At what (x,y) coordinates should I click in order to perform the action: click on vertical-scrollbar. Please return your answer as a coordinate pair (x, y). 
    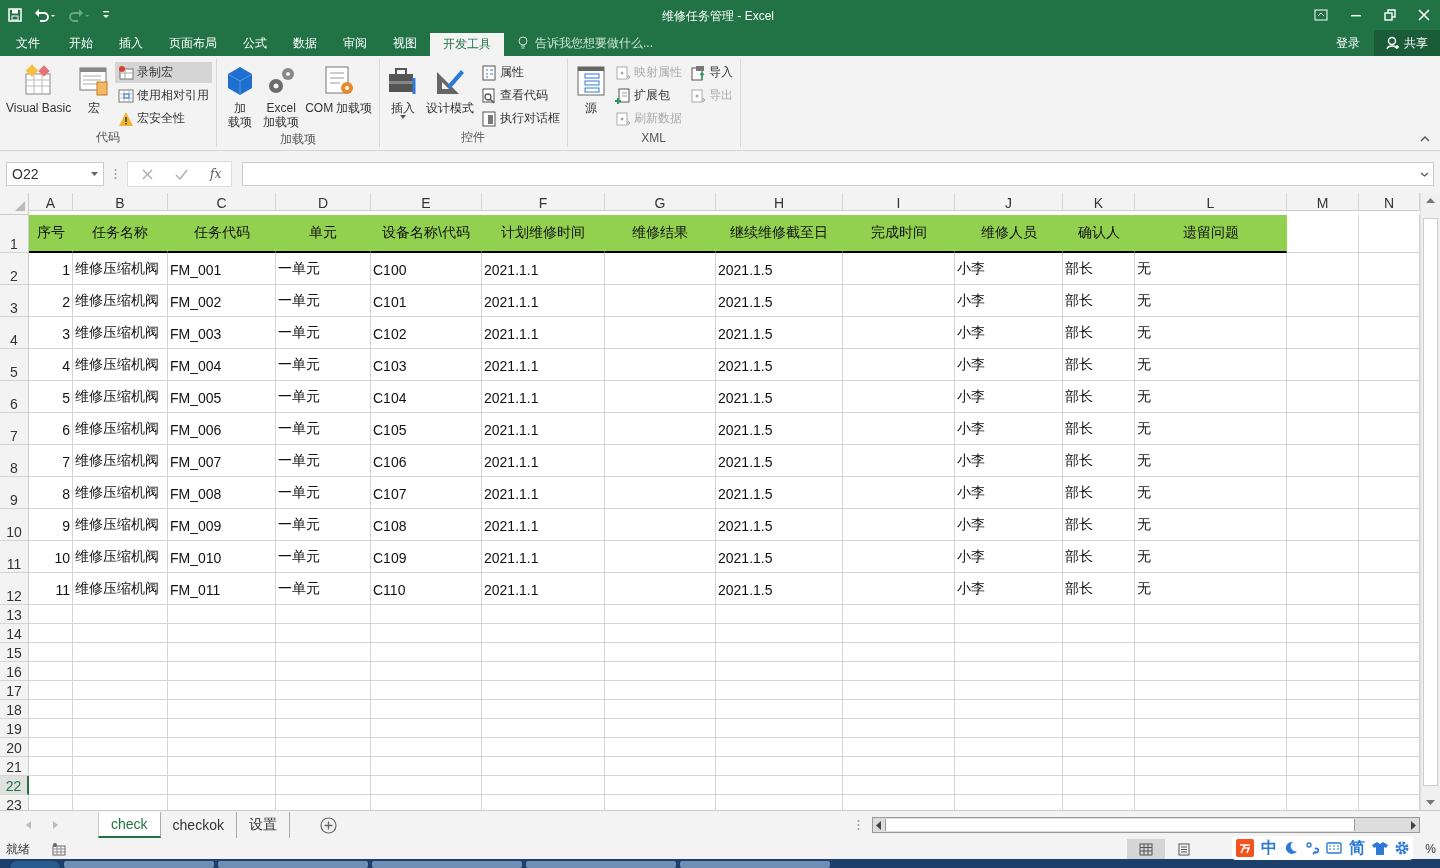
    Looking at the image, I should click on (1430, 501).